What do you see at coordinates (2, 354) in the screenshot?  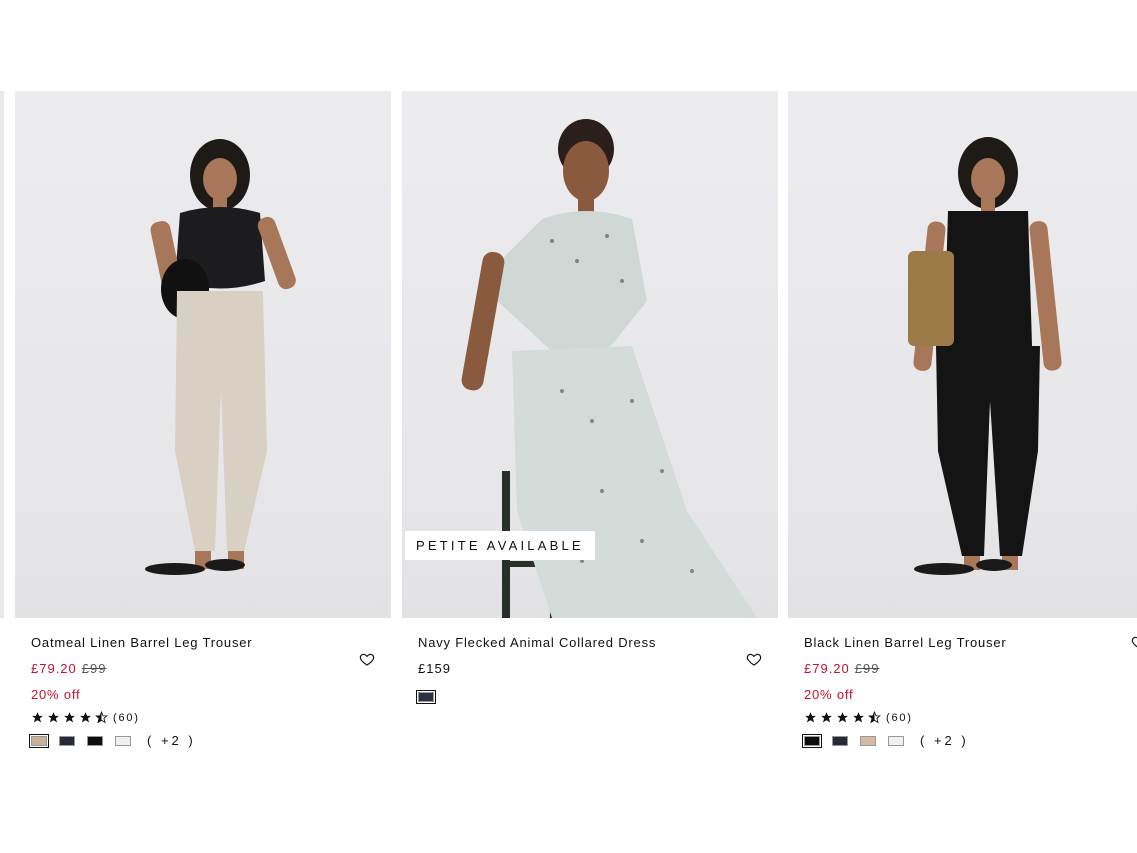 I see `previous-product-image-edge` at bounding box center [2, 354].